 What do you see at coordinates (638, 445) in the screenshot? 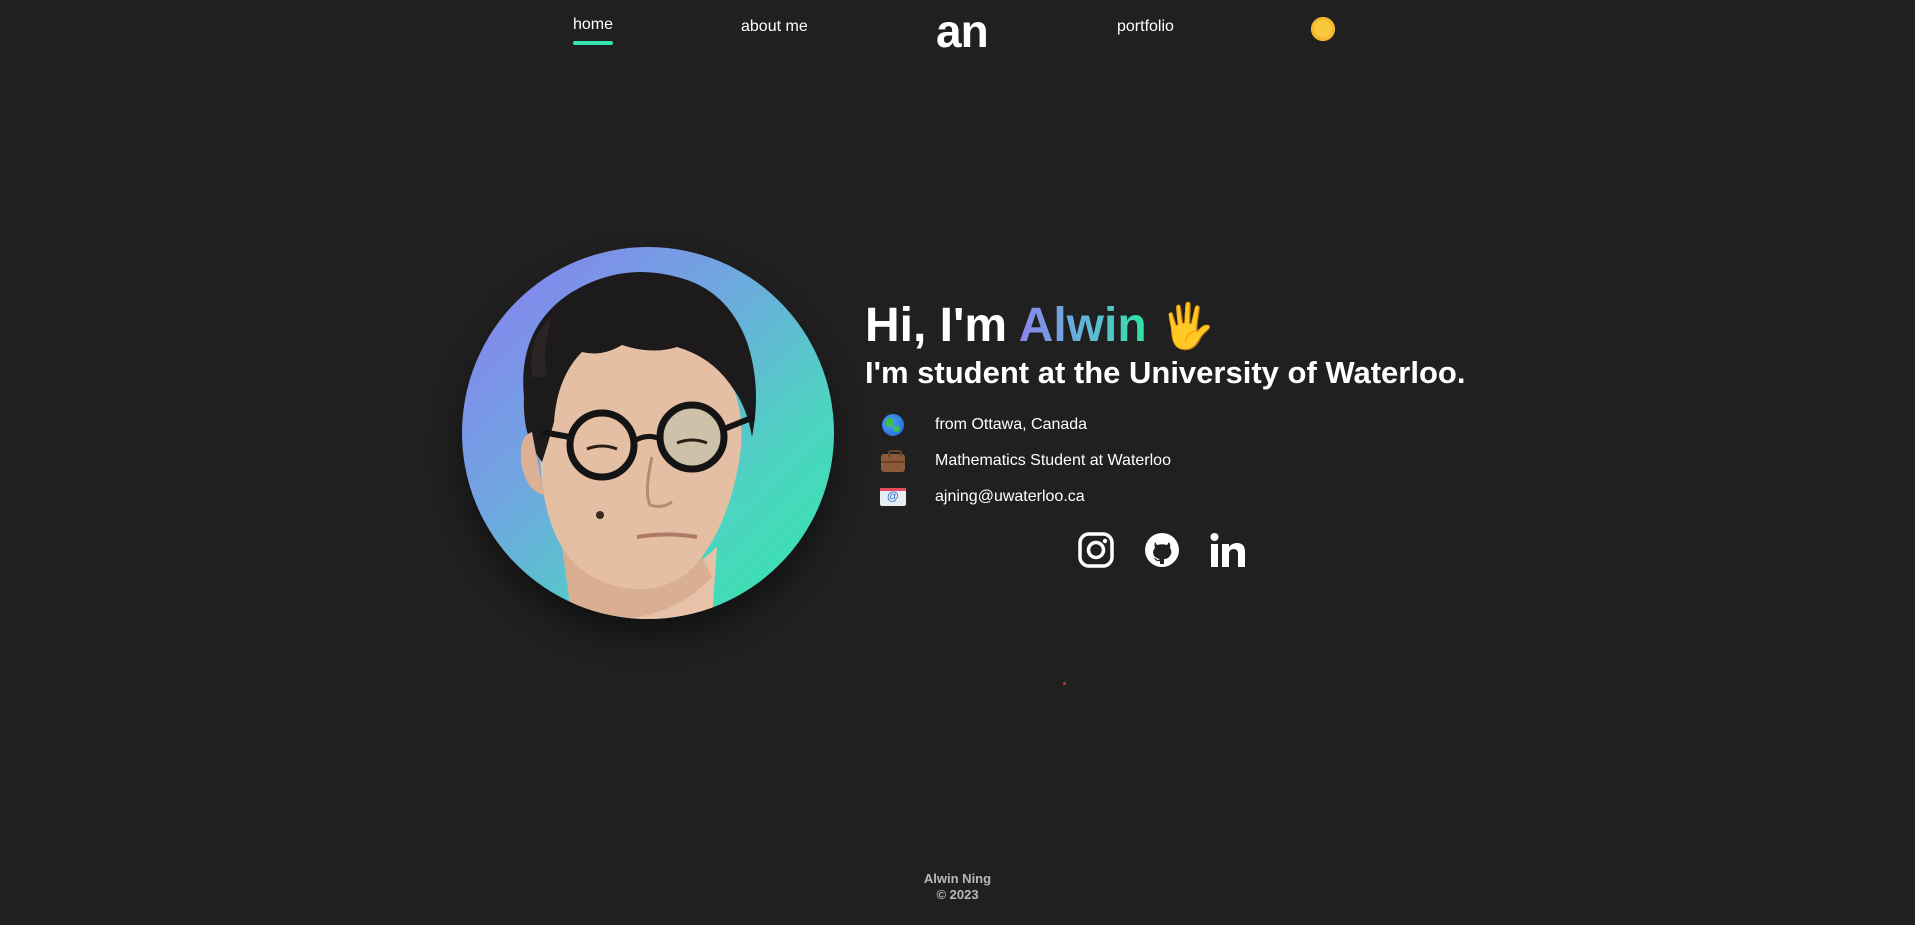
I see `portrait-illustration` at bounding box center [638, 445].